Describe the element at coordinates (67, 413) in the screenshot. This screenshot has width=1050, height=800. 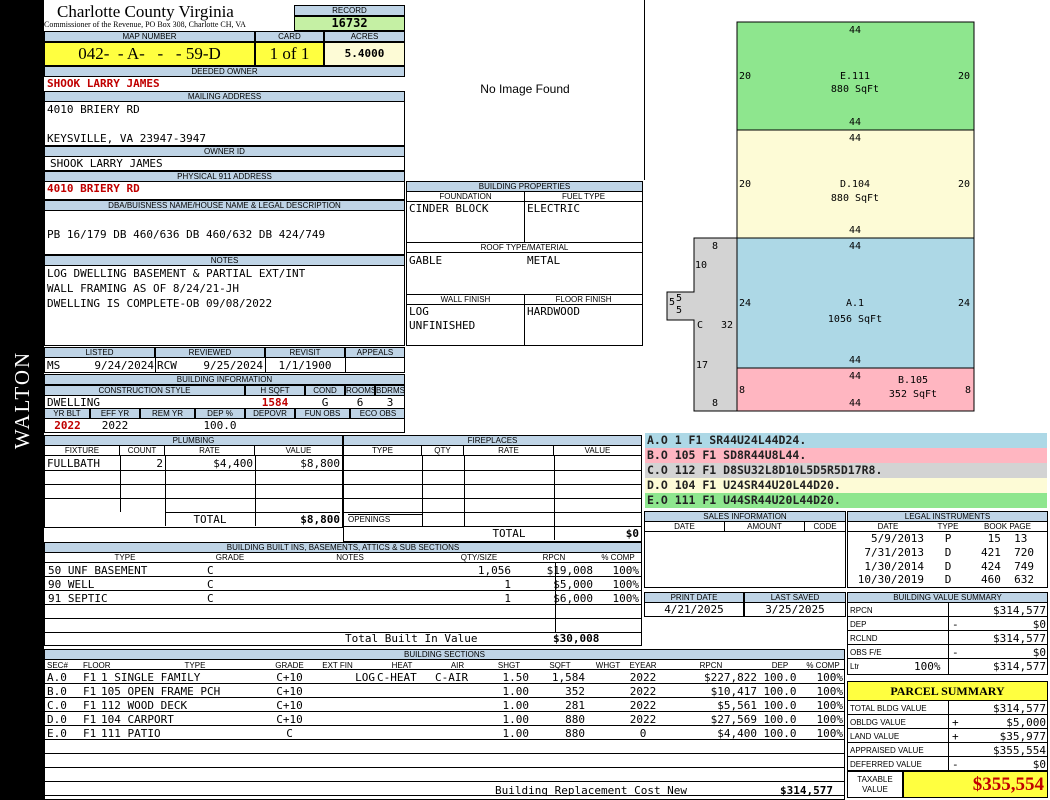
I see `bi-head: YR BLT` at that location.